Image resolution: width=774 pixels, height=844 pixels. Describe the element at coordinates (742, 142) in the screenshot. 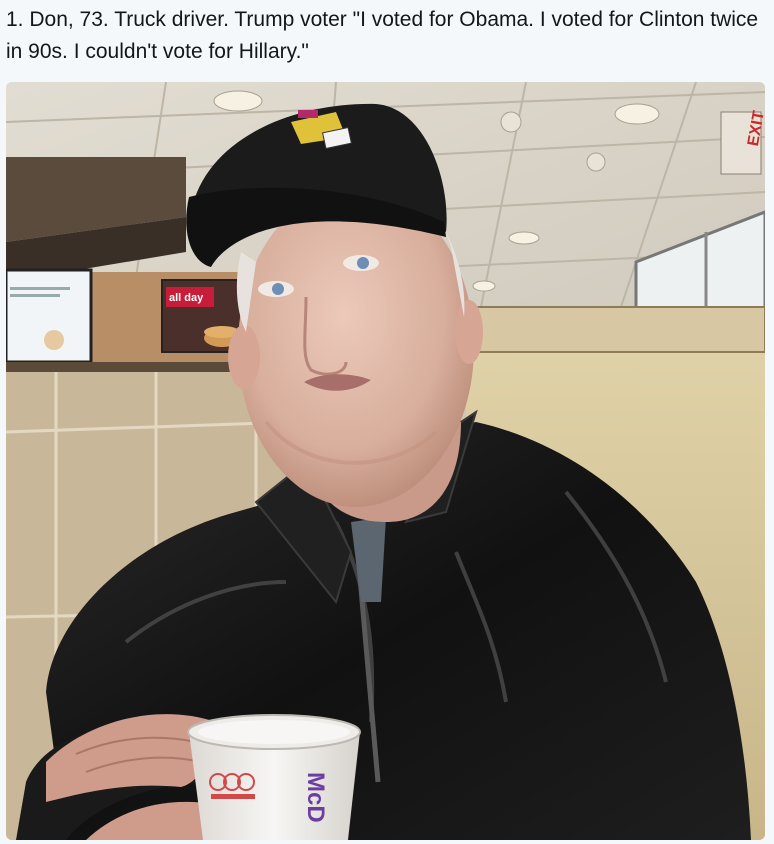

I see `exit-sign: EXIT` at that location.